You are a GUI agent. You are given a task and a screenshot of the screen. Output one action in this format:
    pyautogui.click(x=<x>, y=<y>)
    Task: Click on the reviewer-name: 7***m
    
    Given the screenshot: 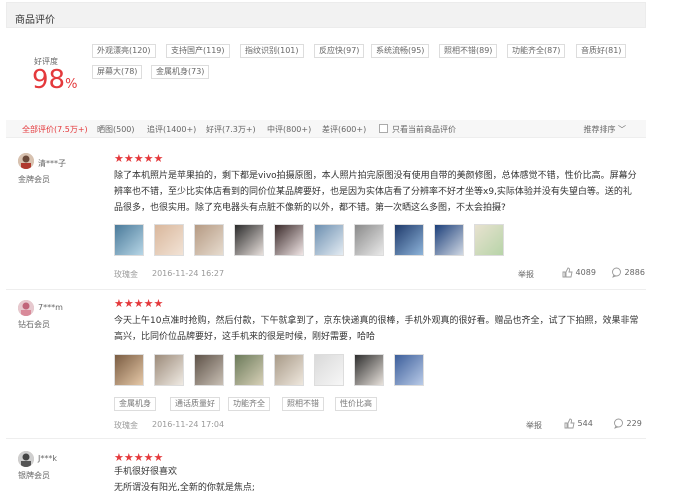 What is the action you would take?
    pyautogui.click(x=50, y=307)
    